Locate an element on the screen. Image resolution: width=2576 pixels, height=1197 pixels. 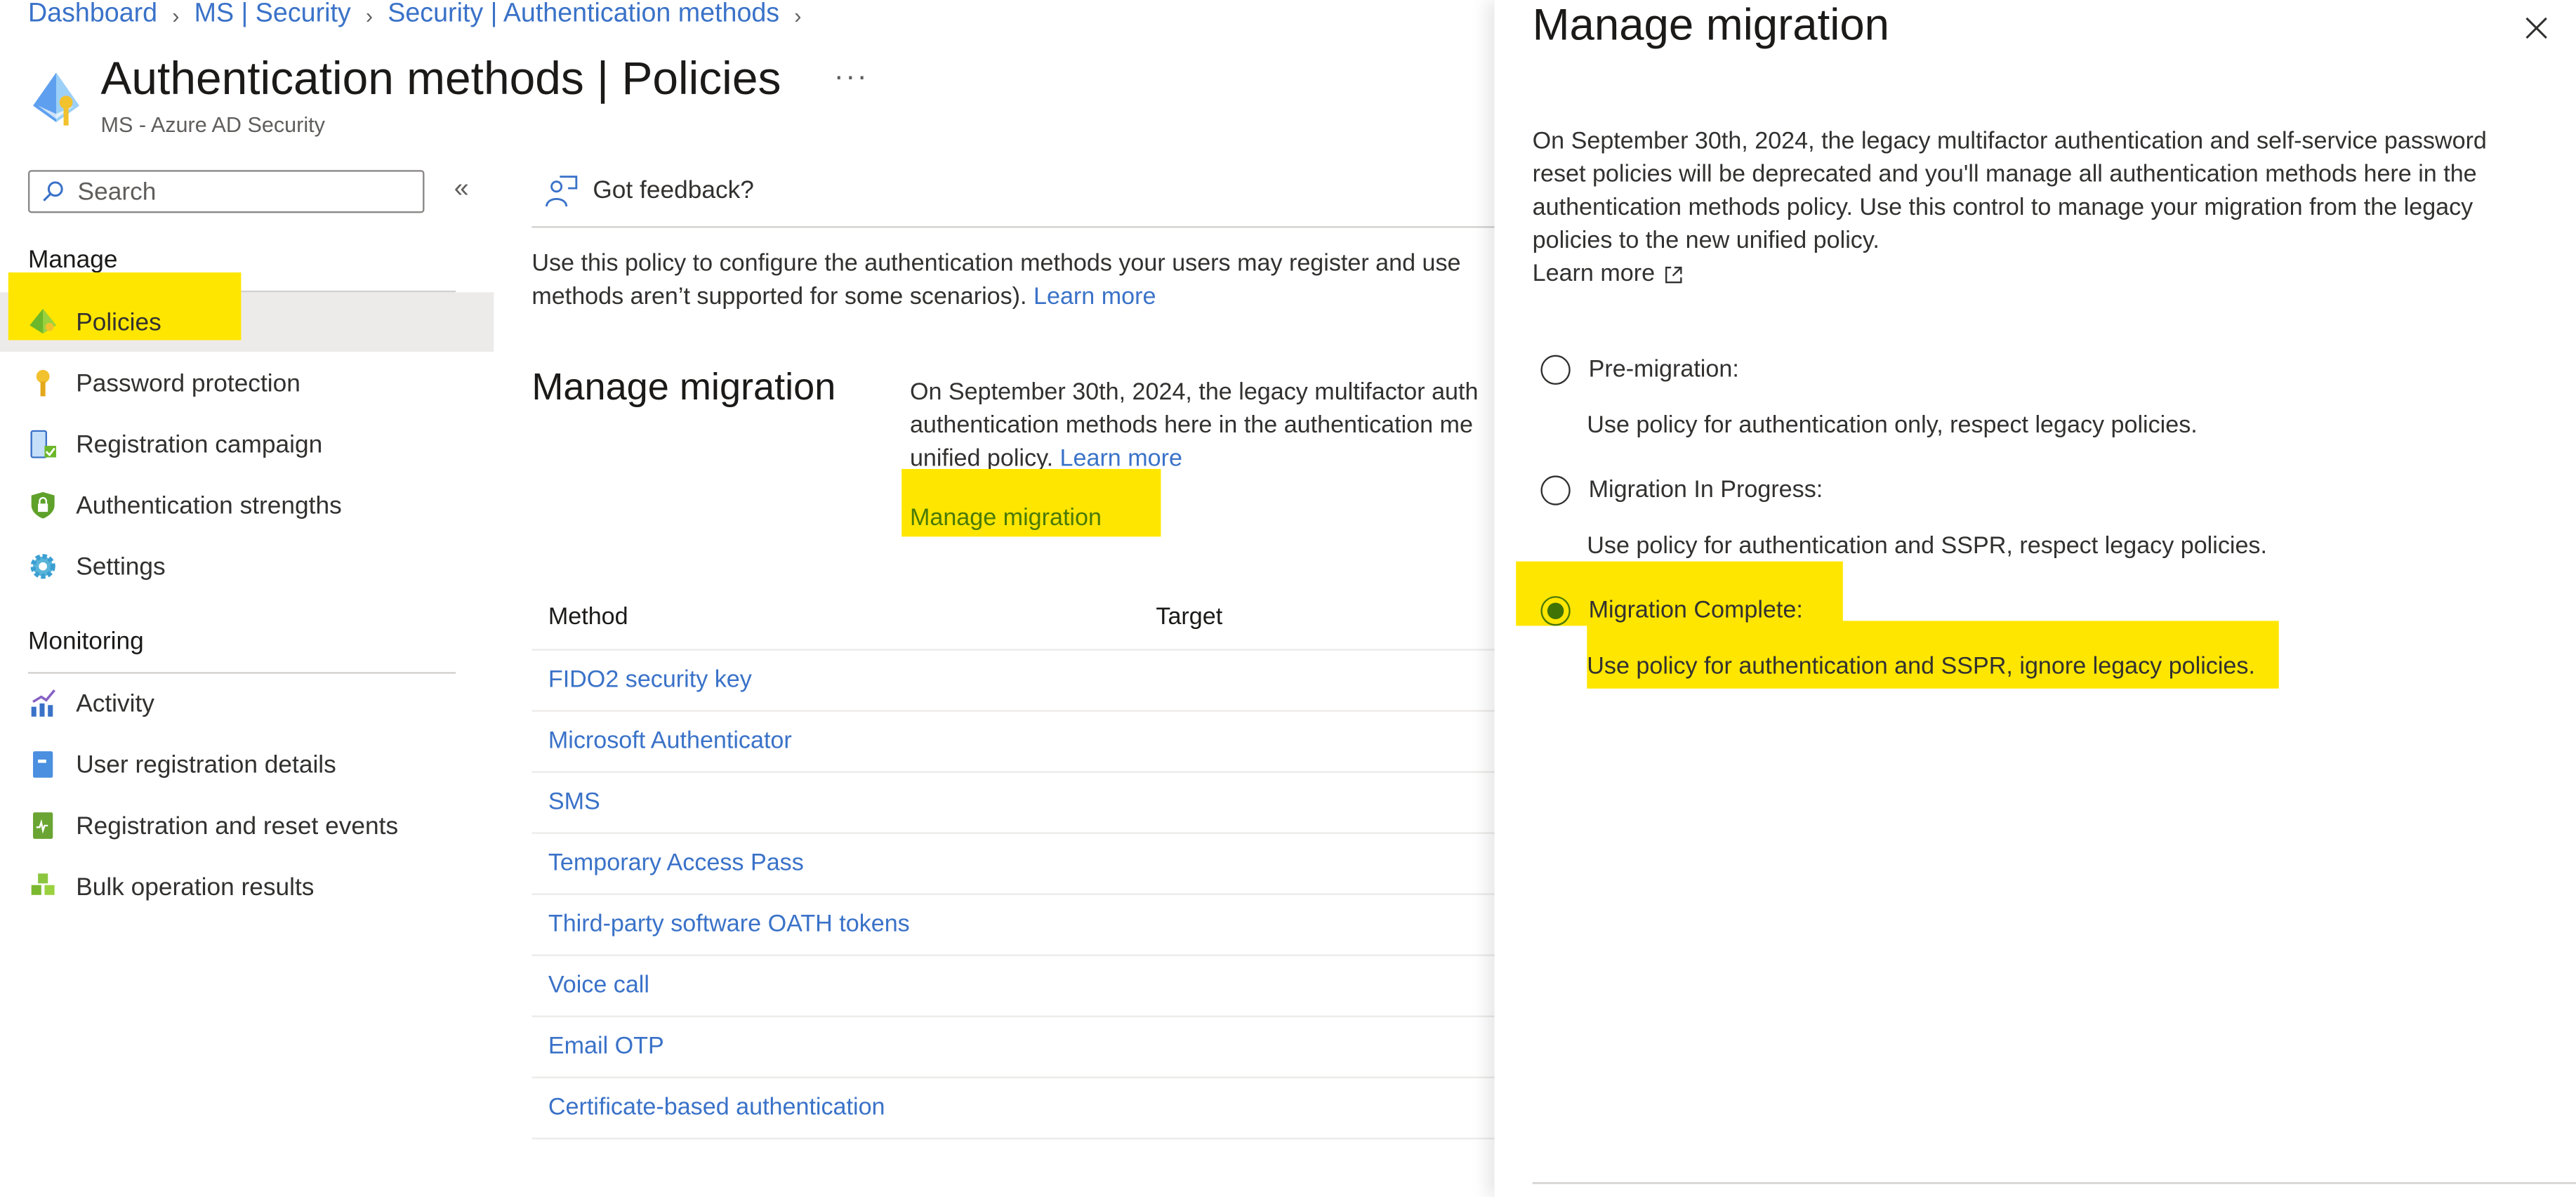
sidebar-item-password-protection: Password protection is located at coordinates (247, 383).